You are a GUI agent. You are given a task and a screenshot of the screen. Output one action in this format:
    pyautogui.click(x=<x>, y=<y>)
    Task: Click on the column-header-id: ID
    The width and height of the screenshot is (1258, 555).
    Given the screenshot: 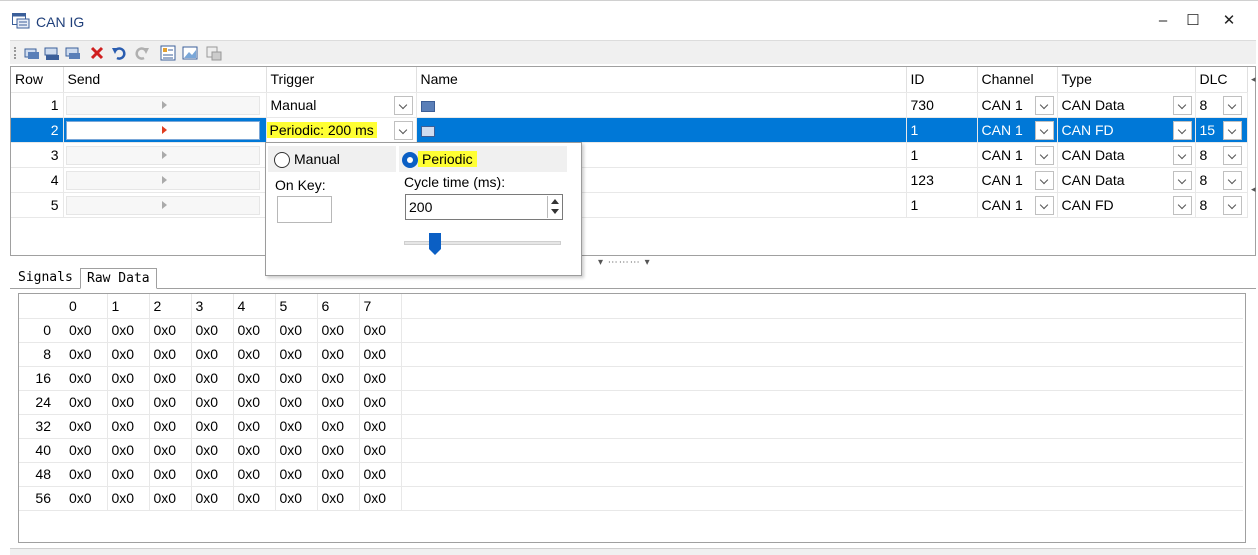 What is the action you would take?
    pyautogui.click(x=942, y=80)
    